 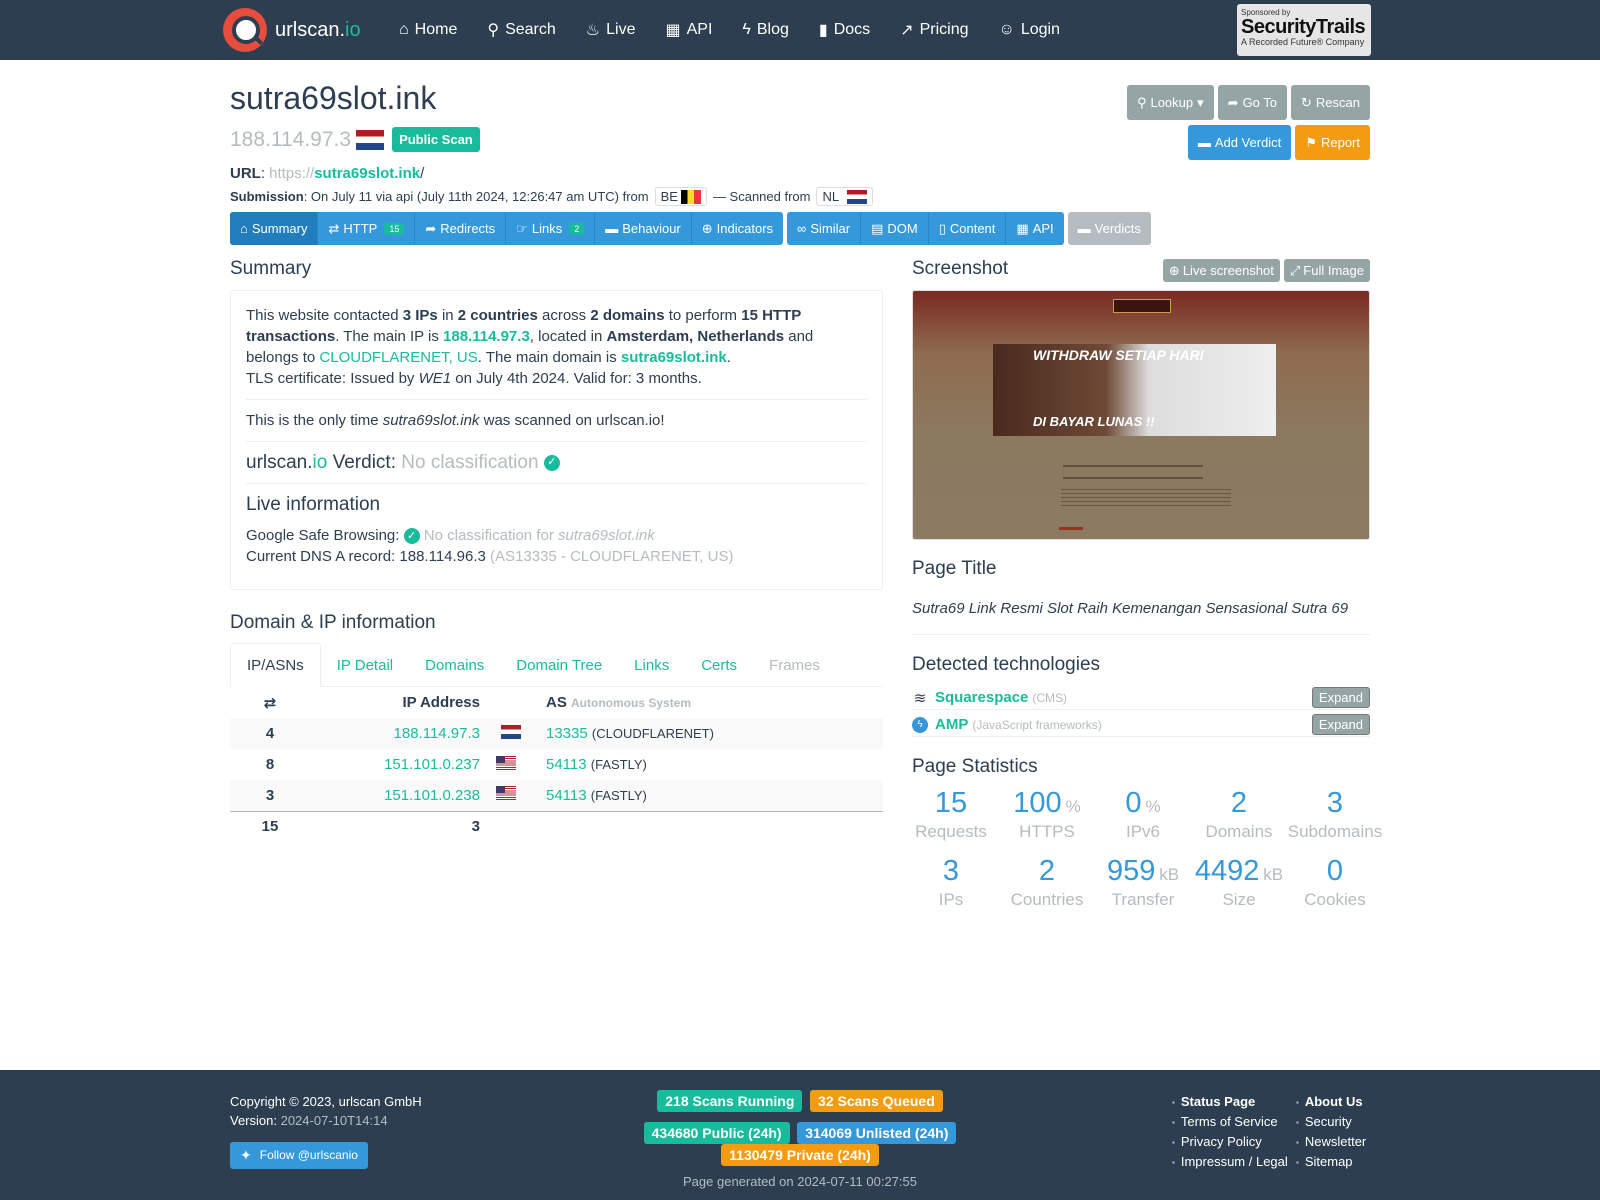 What do you see at coordinates (1239, 142) in the screenshot?
I see `add-verdict-button: ▬ Add Verdict` at bounding box center [1239, 142].